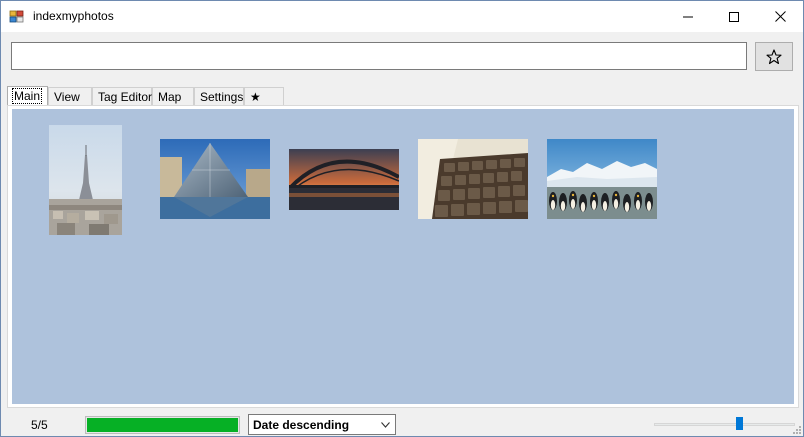 The height and width of the screenshot is (437, 804). I want to click on star-outline-icon, so click(774, 56).